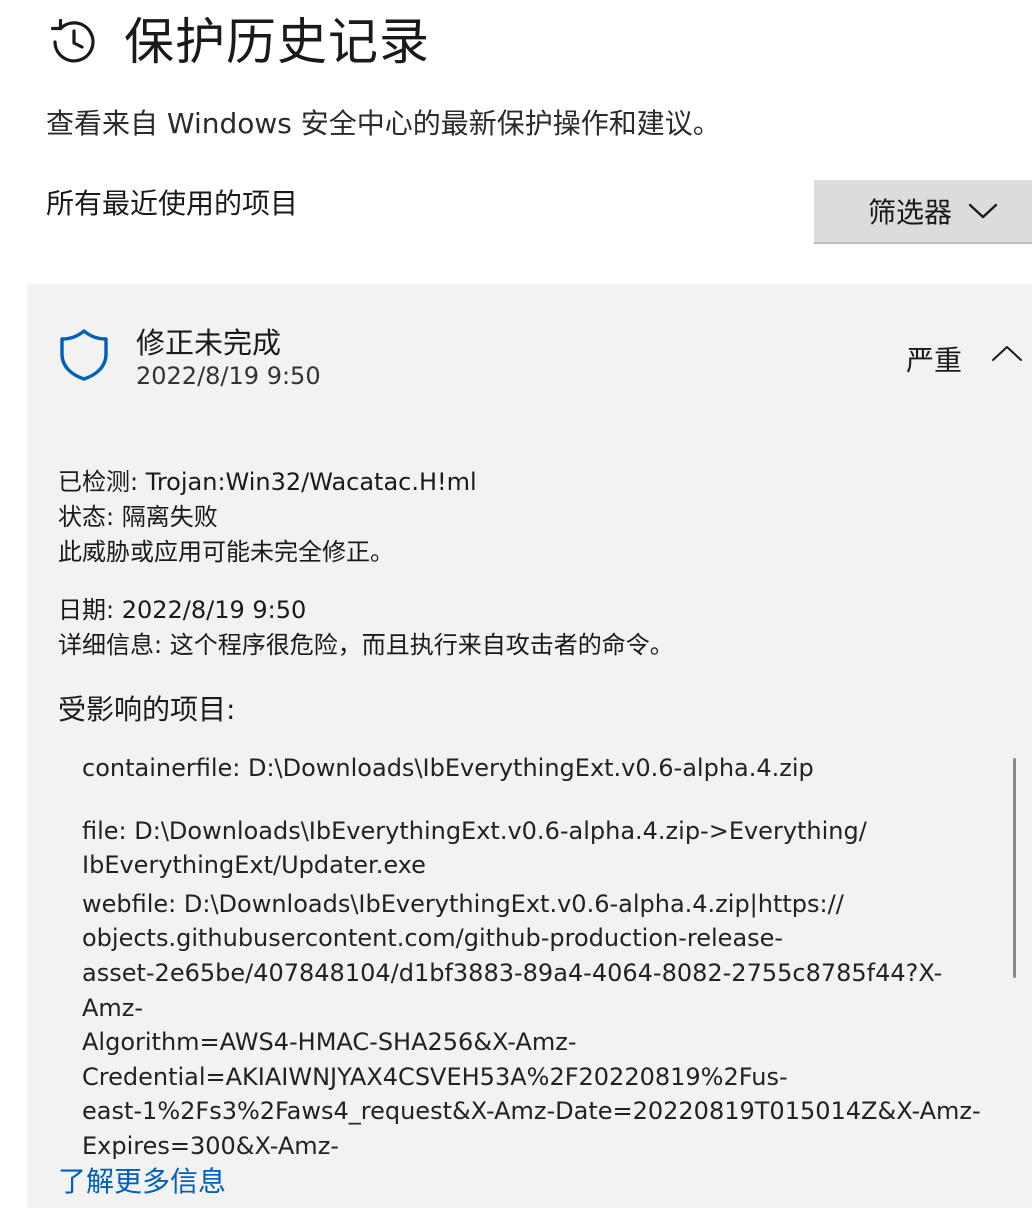  Describe the element at coordinates (277, 42) in the screenshot. I see `page-title: 保护历史记录` at that location.